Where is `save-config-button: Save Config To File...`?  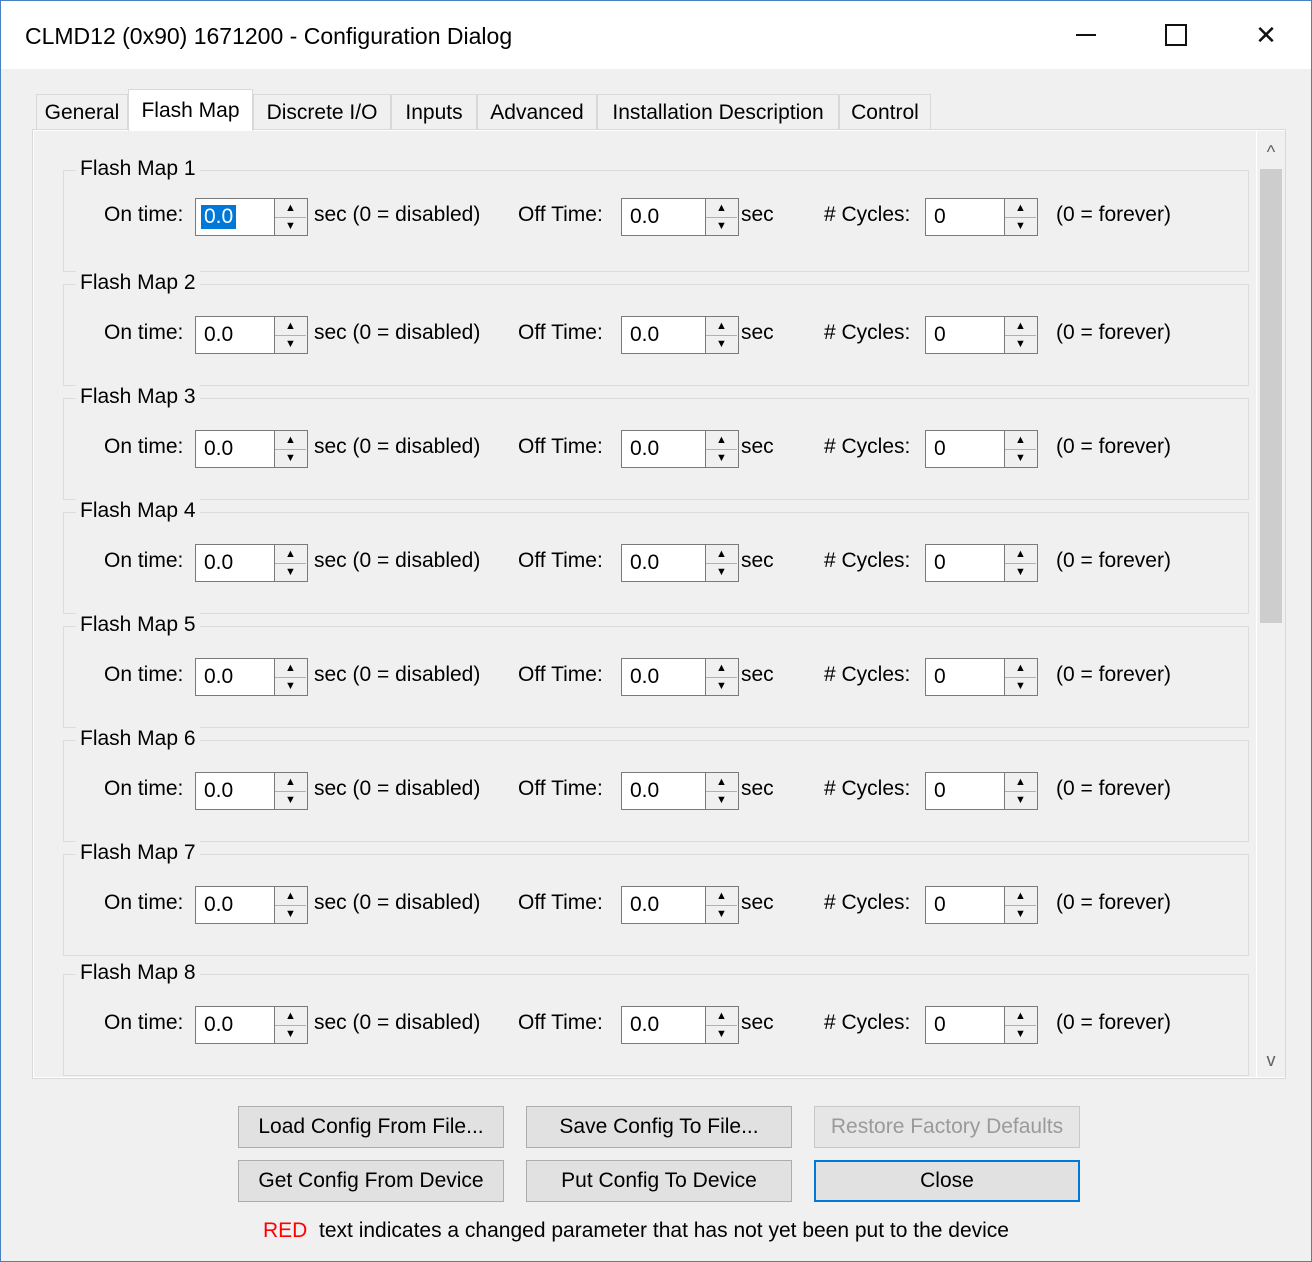
save-config-button: Save Config To File... is located at coordinates (659, 1127).